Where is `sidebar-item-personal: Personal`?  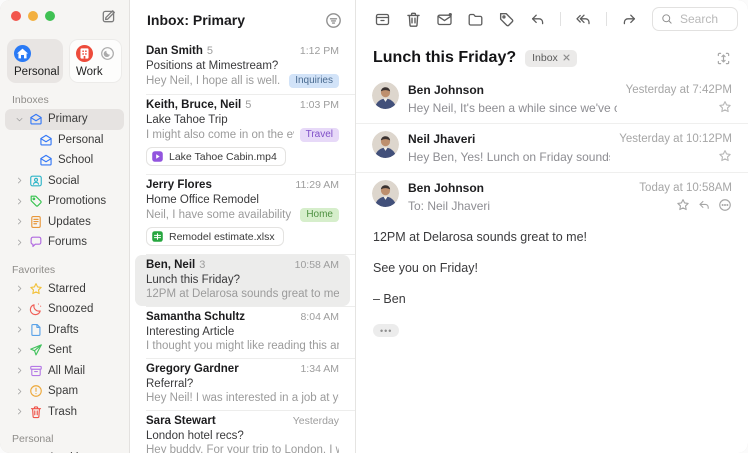 sidebar-item-personal: Personal is located at coordinates (64, 140).